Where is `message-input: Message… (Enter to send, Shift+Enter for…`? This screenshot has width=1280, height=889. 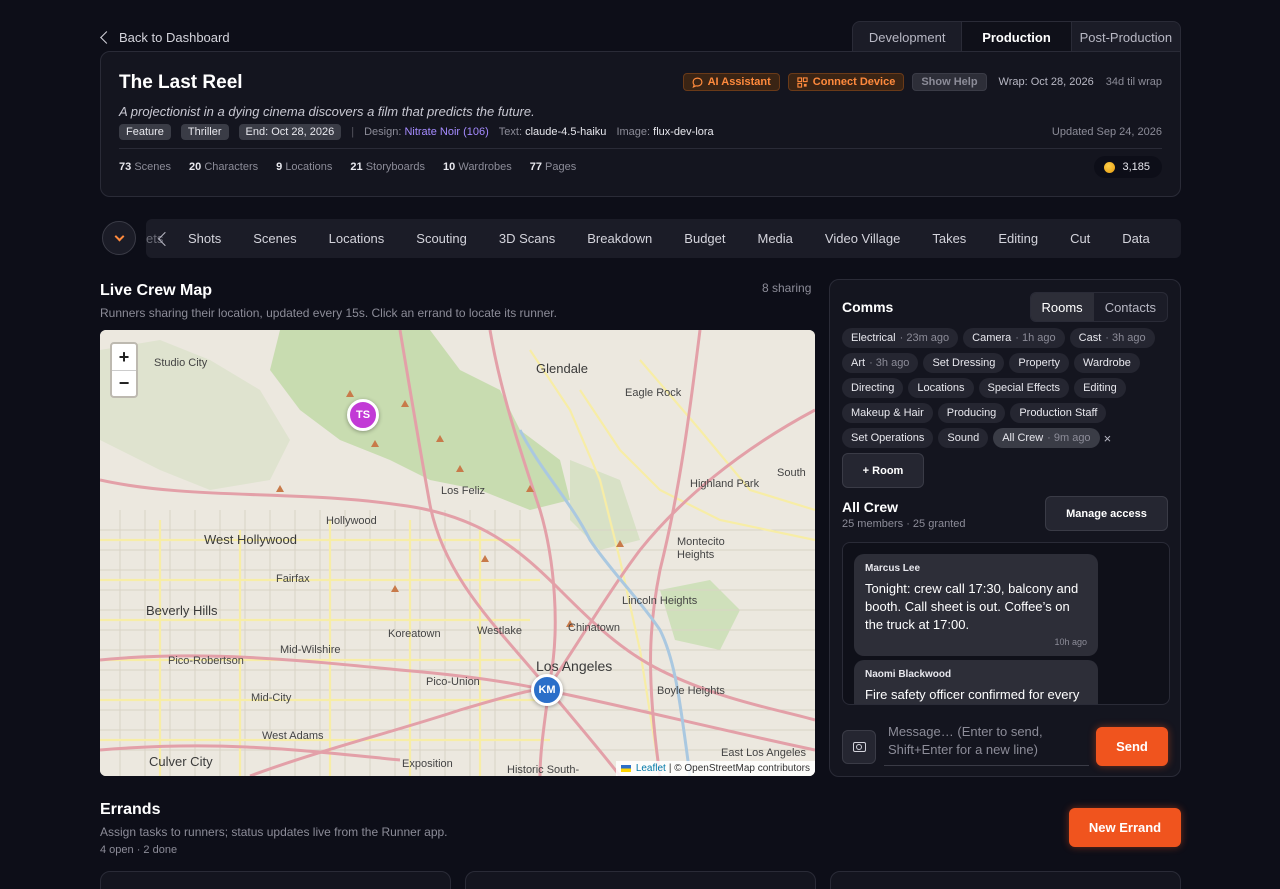 message-input: Message… (Enter to send, Shift+Enter for… is located at coordinates (986, 744).